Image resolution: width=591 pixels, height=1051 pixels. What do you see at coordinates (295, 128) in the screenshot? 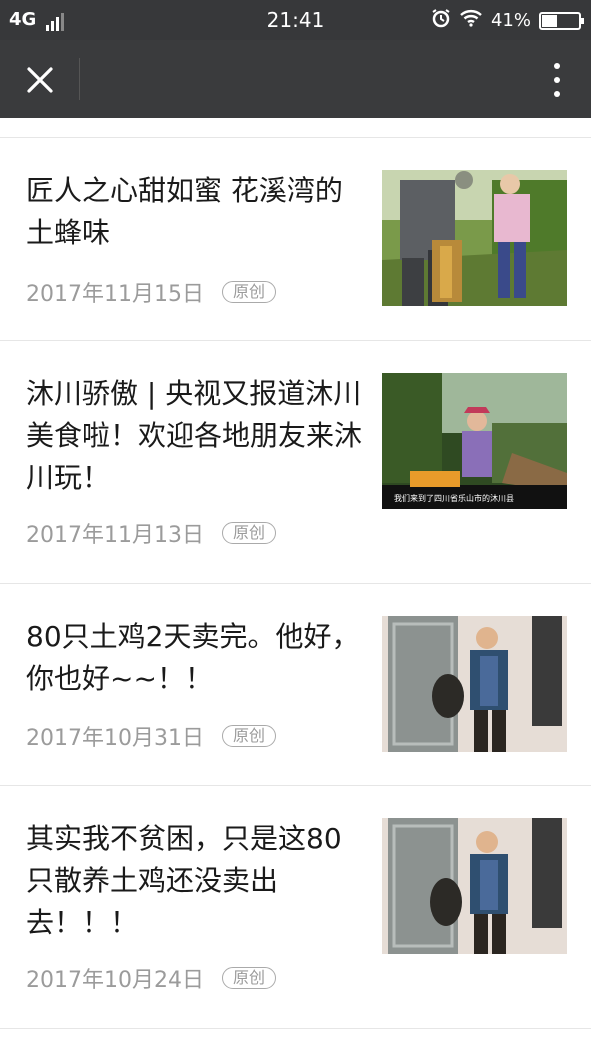
I see `list-top-divider` at bounding box center [295, 128].